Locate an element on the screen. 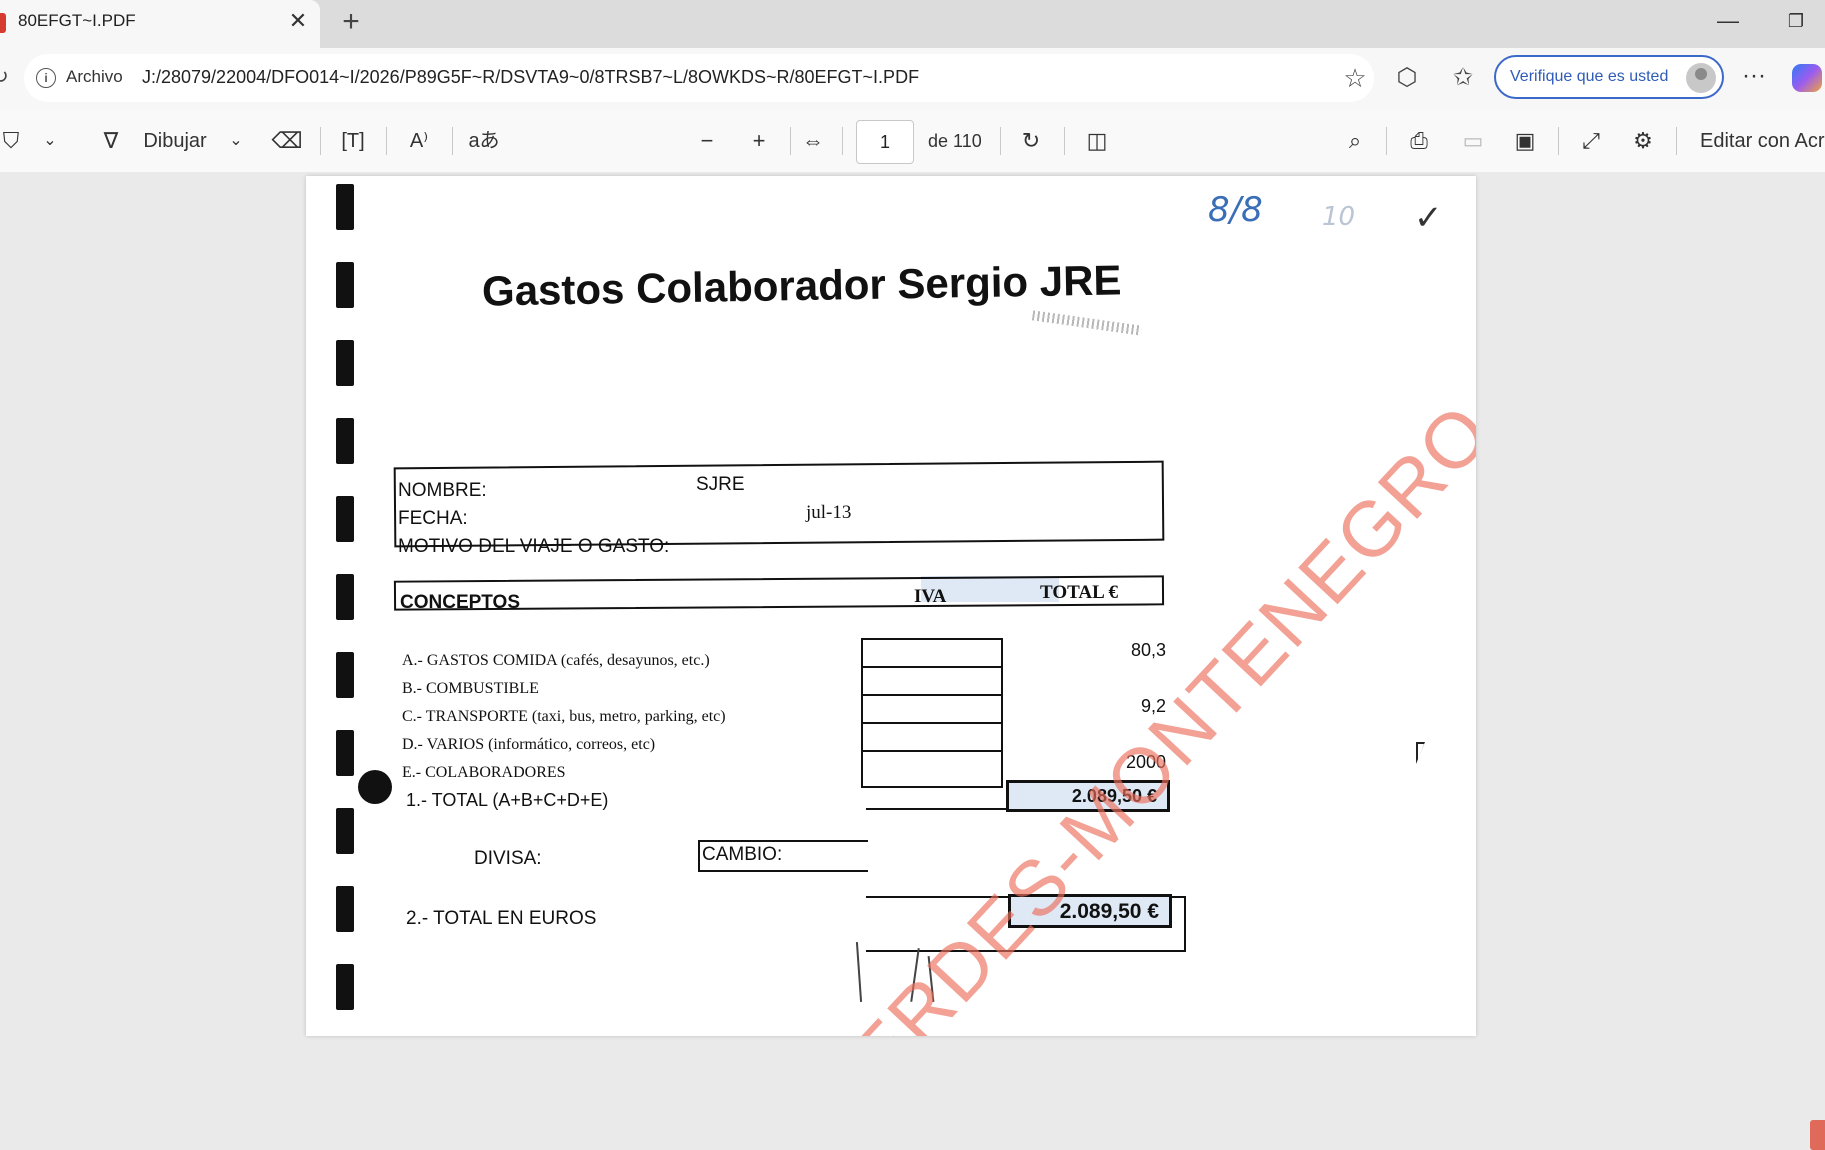 The width and height of the screenshot is (1825, 1150). total-header: TOTAL € is located at coordinates (1079, 592).